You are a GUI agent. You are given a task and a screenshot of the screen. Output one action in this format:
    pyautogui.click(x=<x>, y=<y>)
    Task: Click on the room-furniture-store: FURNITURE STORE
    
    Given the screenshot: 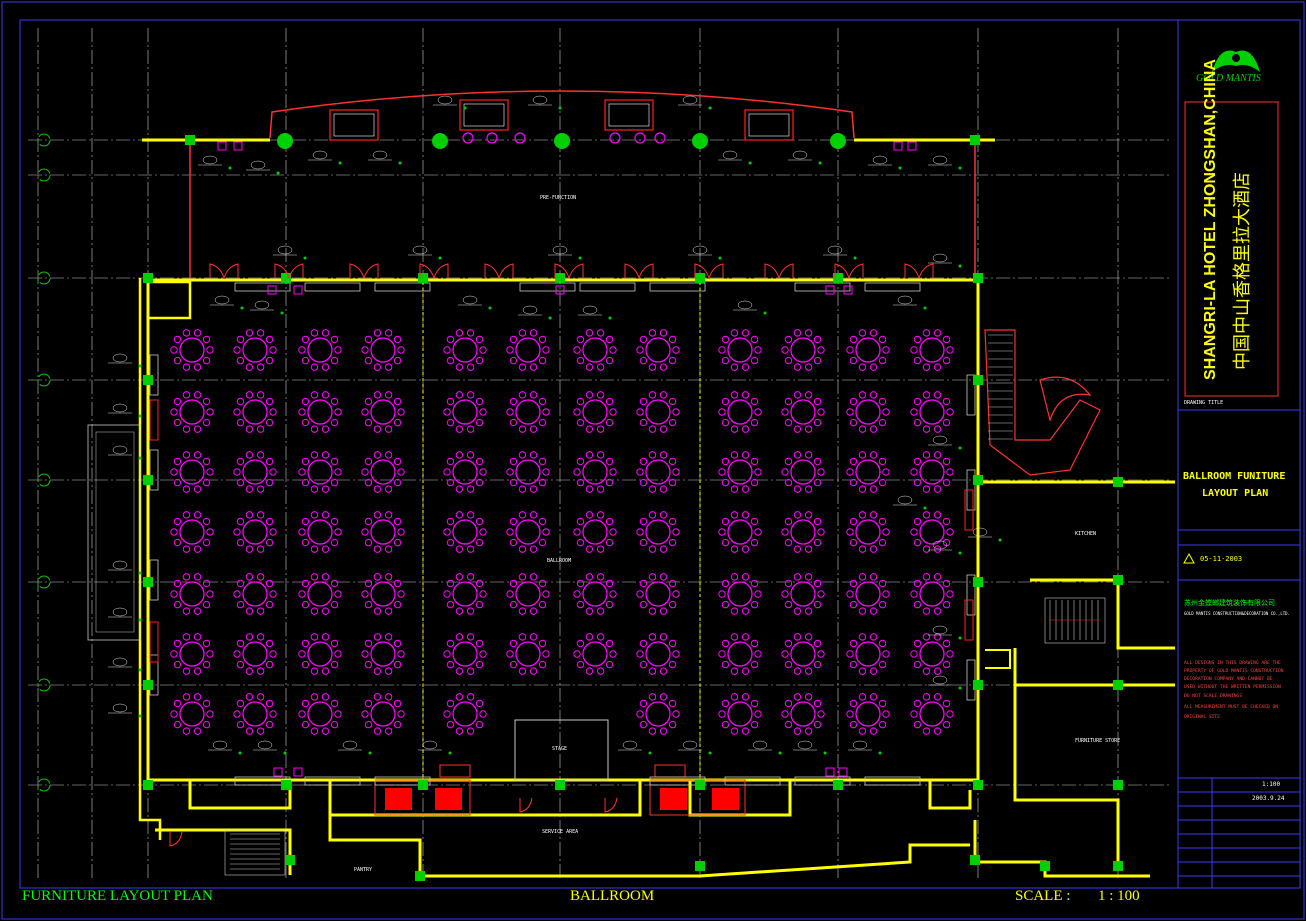 What is the action you would take?
    pyautogui.click(x=1098, y=741)
    